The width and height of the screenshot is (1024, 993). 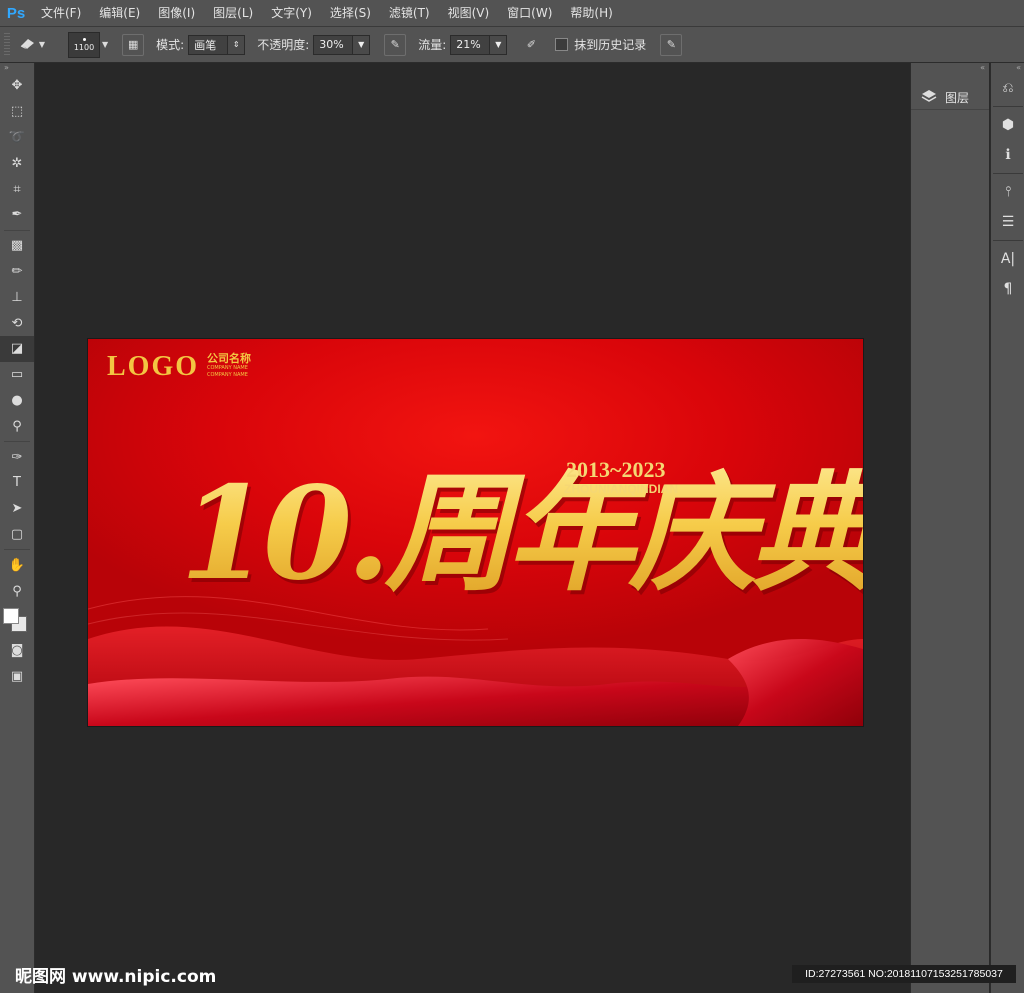 What do you see at coordinates (233, 13) in the screenshot?
I see `menu-layer: 图层(L)` at bounding box center [233, 13].